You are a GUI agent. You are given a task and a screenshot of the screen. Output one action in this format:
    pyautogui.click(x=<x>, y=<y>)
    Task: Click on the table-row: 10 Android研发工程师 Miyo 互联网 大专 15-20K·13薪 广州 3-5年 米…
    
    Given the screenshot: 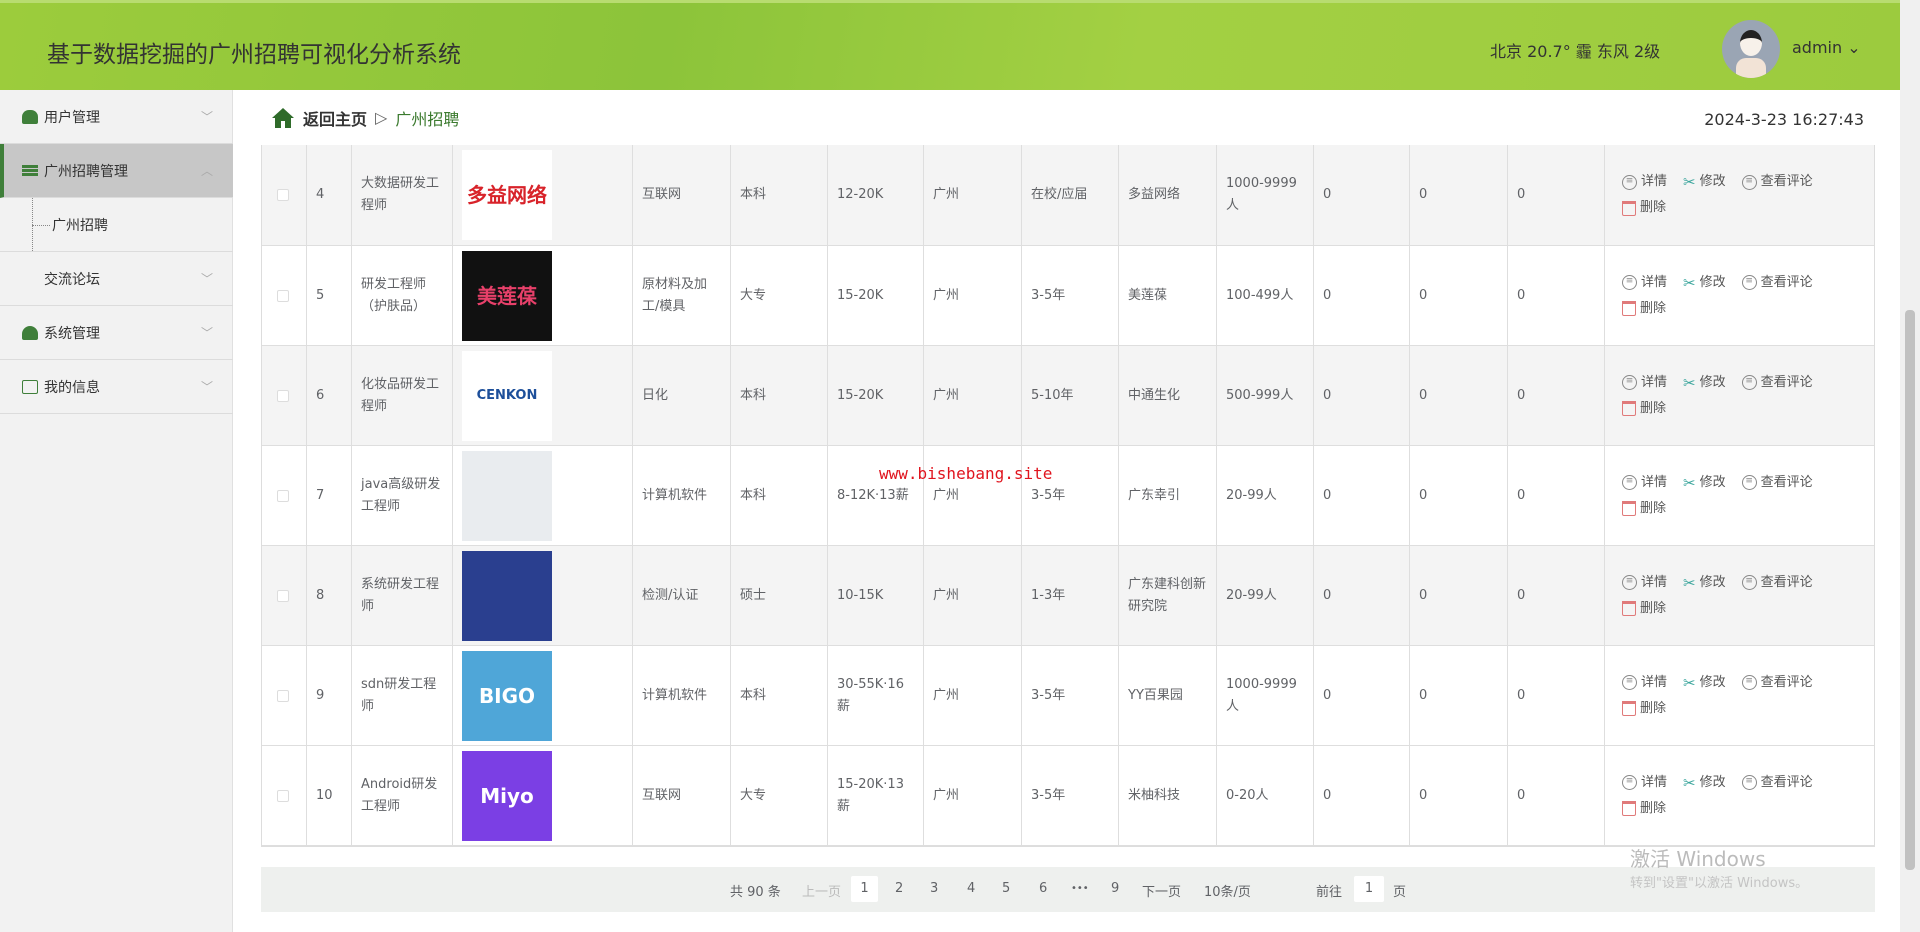 What is the action you would take?
    pyautogui.click(x=1068, y=796)
    